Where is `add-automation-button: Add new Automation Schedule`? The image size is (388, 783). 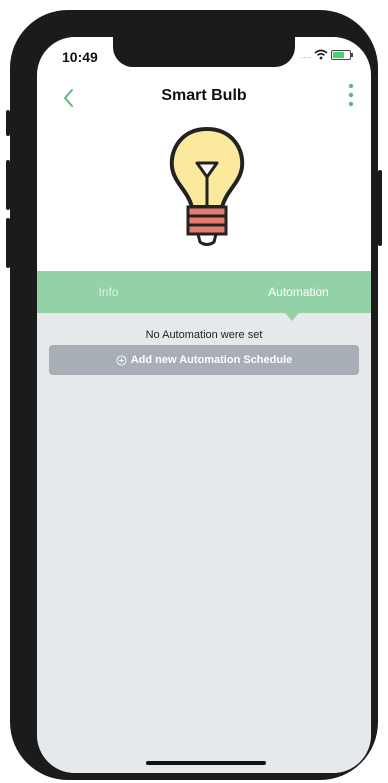
add-automation-button: Add new Automation Schedule is located at coordinates (204, 360).